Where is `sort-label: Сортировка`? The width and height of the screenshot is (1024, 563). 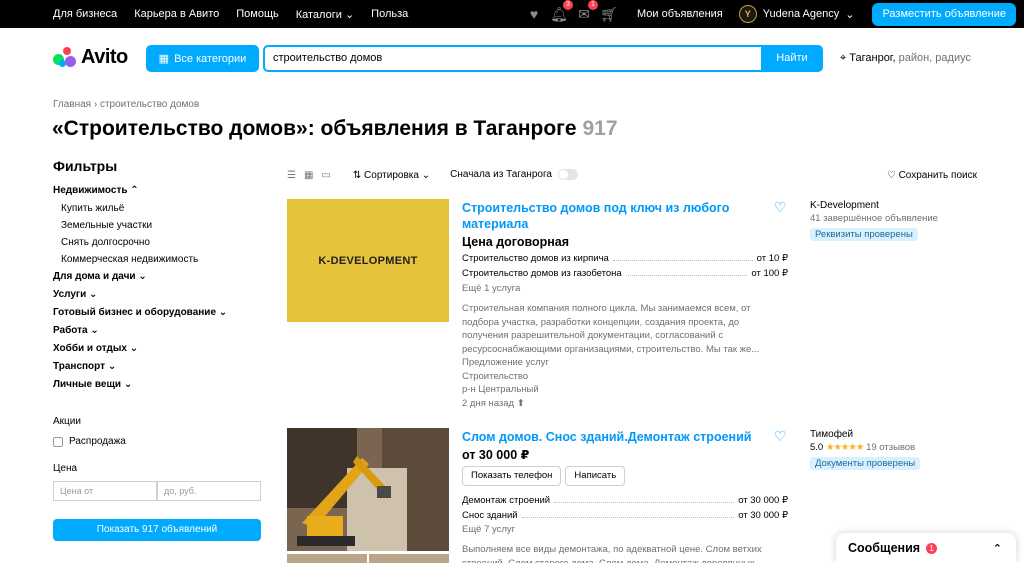
sort-label: Сортировка is located at coordinates (391, 175).